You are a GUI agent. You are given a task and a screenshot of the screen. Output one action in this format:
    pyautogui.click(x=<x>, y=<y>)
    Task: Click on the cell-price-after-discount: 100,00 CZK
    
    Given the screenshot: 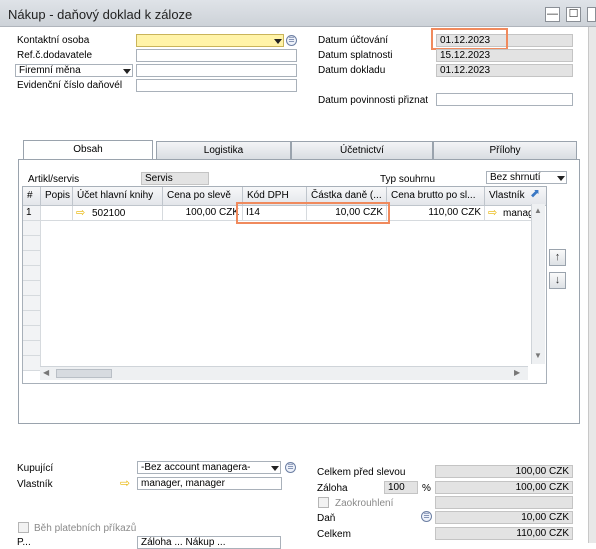 What is the action you would take?
    pyautogui.click(x=203, y=213)
    